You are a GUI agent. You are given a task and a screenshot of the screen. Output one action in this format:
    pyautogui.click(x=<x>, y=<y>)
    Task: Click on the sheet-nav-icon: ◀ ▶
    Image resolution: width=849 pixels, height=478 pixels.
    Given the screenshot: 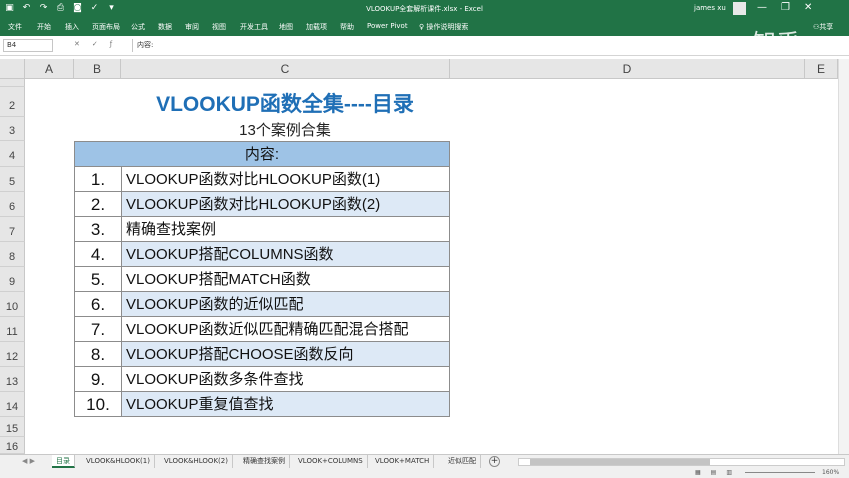 What is the action you would take?
    pyautogui.click(x=28, y=461)
    